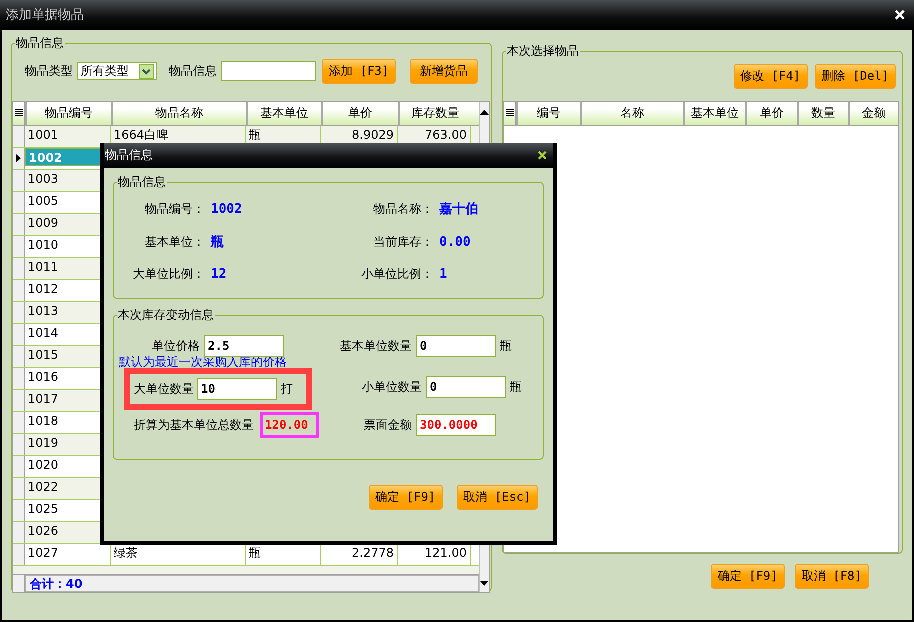 This screenshot has width=914, height=622. Describe the element at coordinates (484, 583) in the screenshot. I see `scroll-down-icon` at that location.